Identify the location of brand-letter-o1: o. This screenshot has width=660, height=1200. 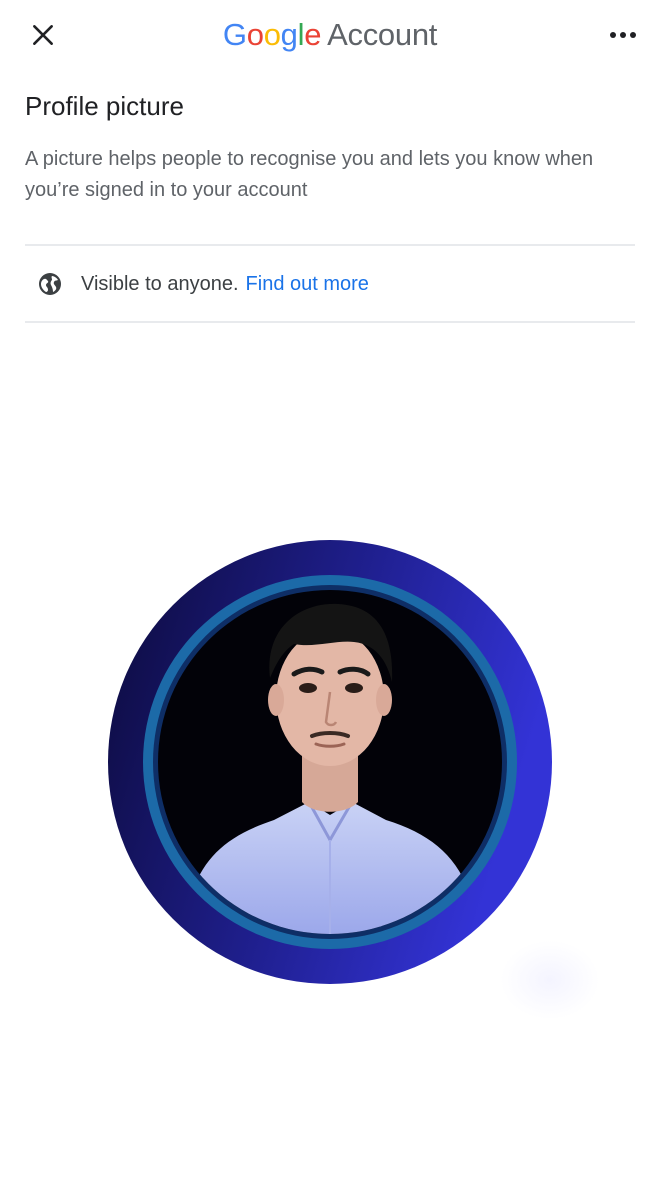
(255, 34).